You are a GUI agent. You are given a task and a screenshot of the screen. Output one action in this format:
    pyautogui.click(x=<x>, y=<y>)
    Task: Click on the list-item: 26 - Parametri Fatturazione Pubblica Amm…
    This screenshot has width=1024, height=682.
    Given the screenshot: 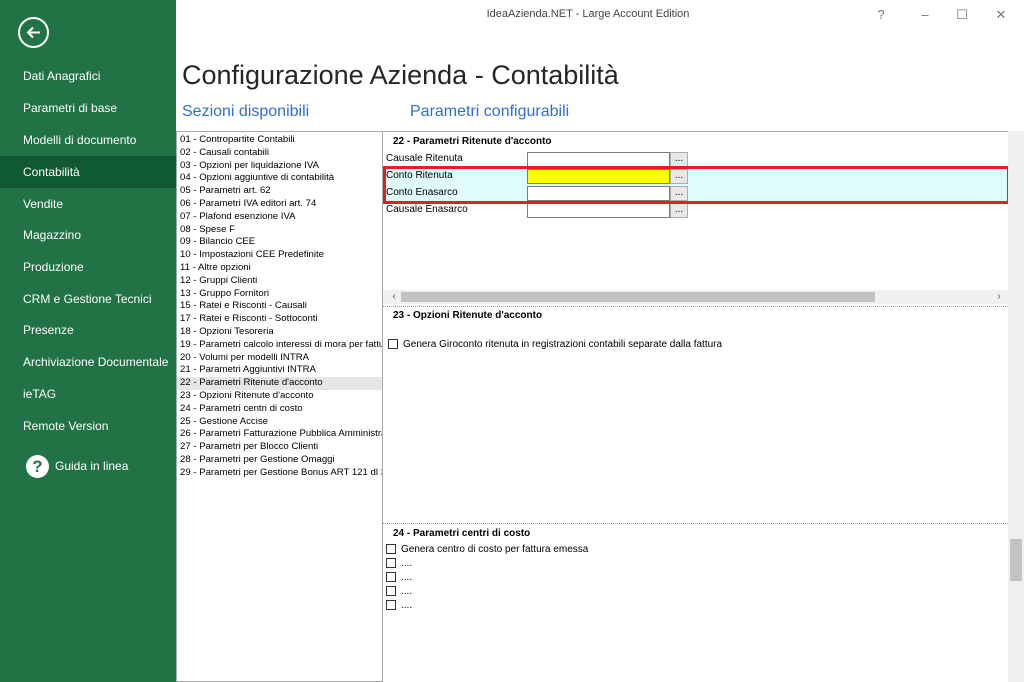 What is the action you would take?
    pyautogui.click(x=279, y=434)
    